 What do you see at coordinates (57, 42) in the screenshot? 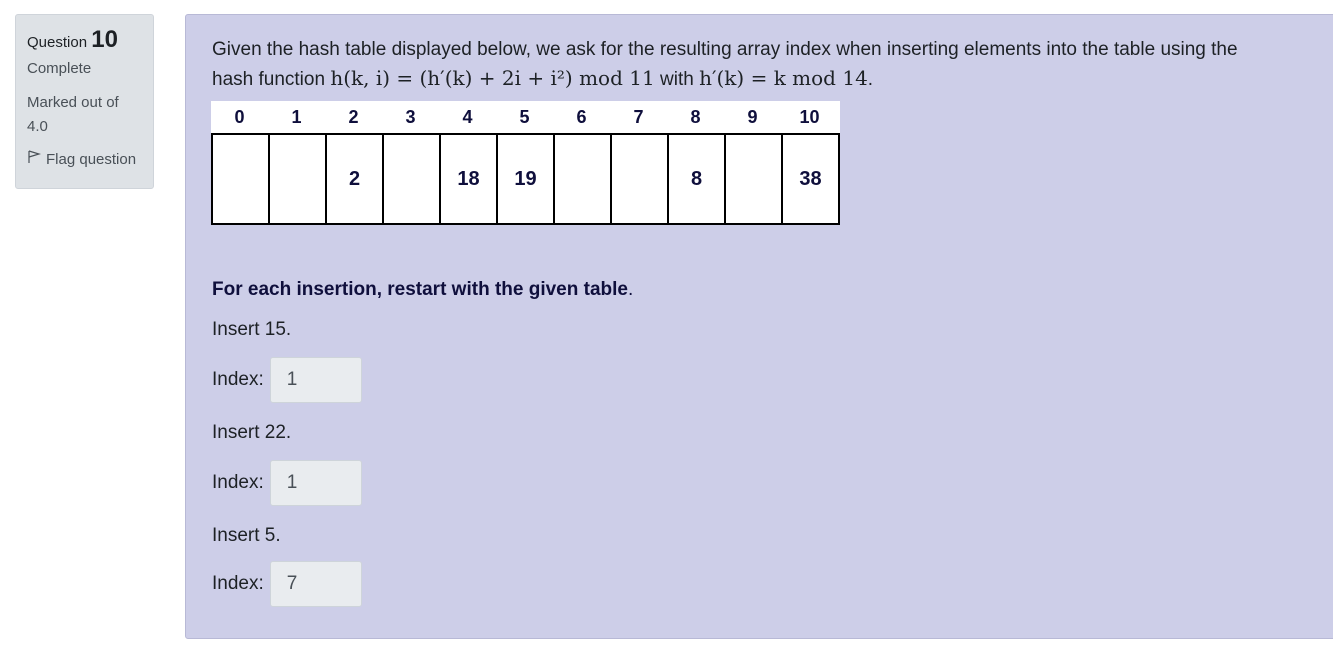
I see `question-label: Question` at bounding box center [57, 42].